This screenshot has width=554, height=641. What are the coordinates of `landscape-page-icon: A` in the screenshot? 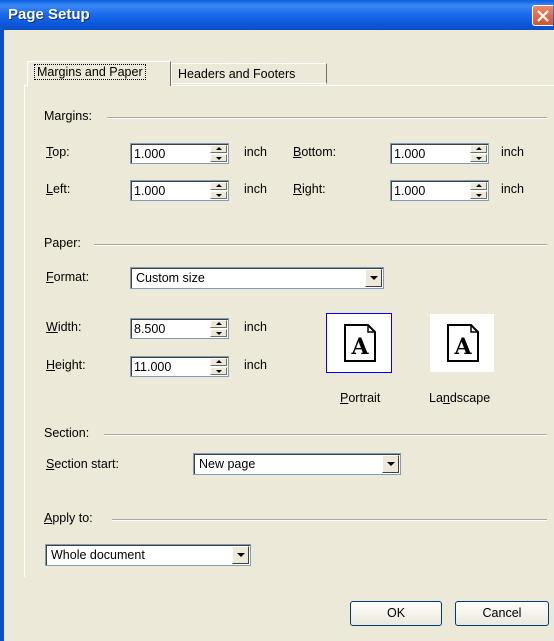 It's located at (463, 343).